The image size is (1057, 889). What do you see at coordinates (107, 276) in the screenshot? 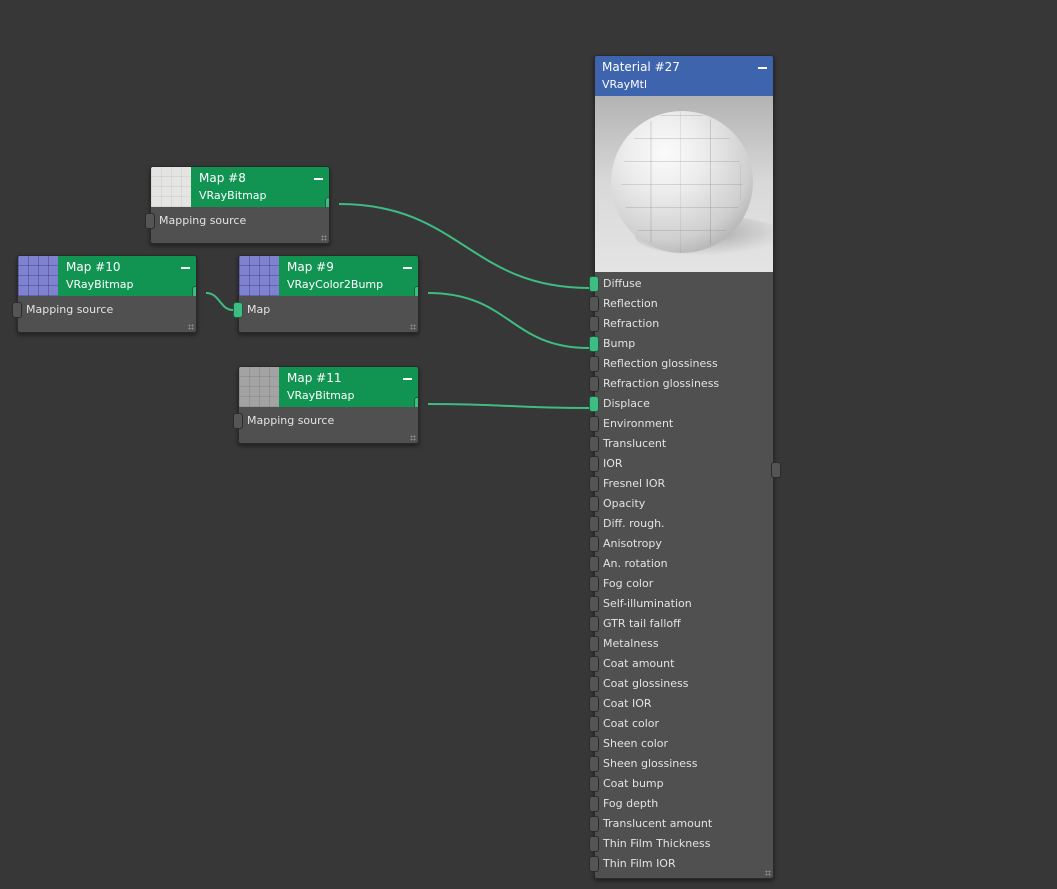
I see `node-header: Map #10 VRayBitmap` at bounding box center [107, 276].